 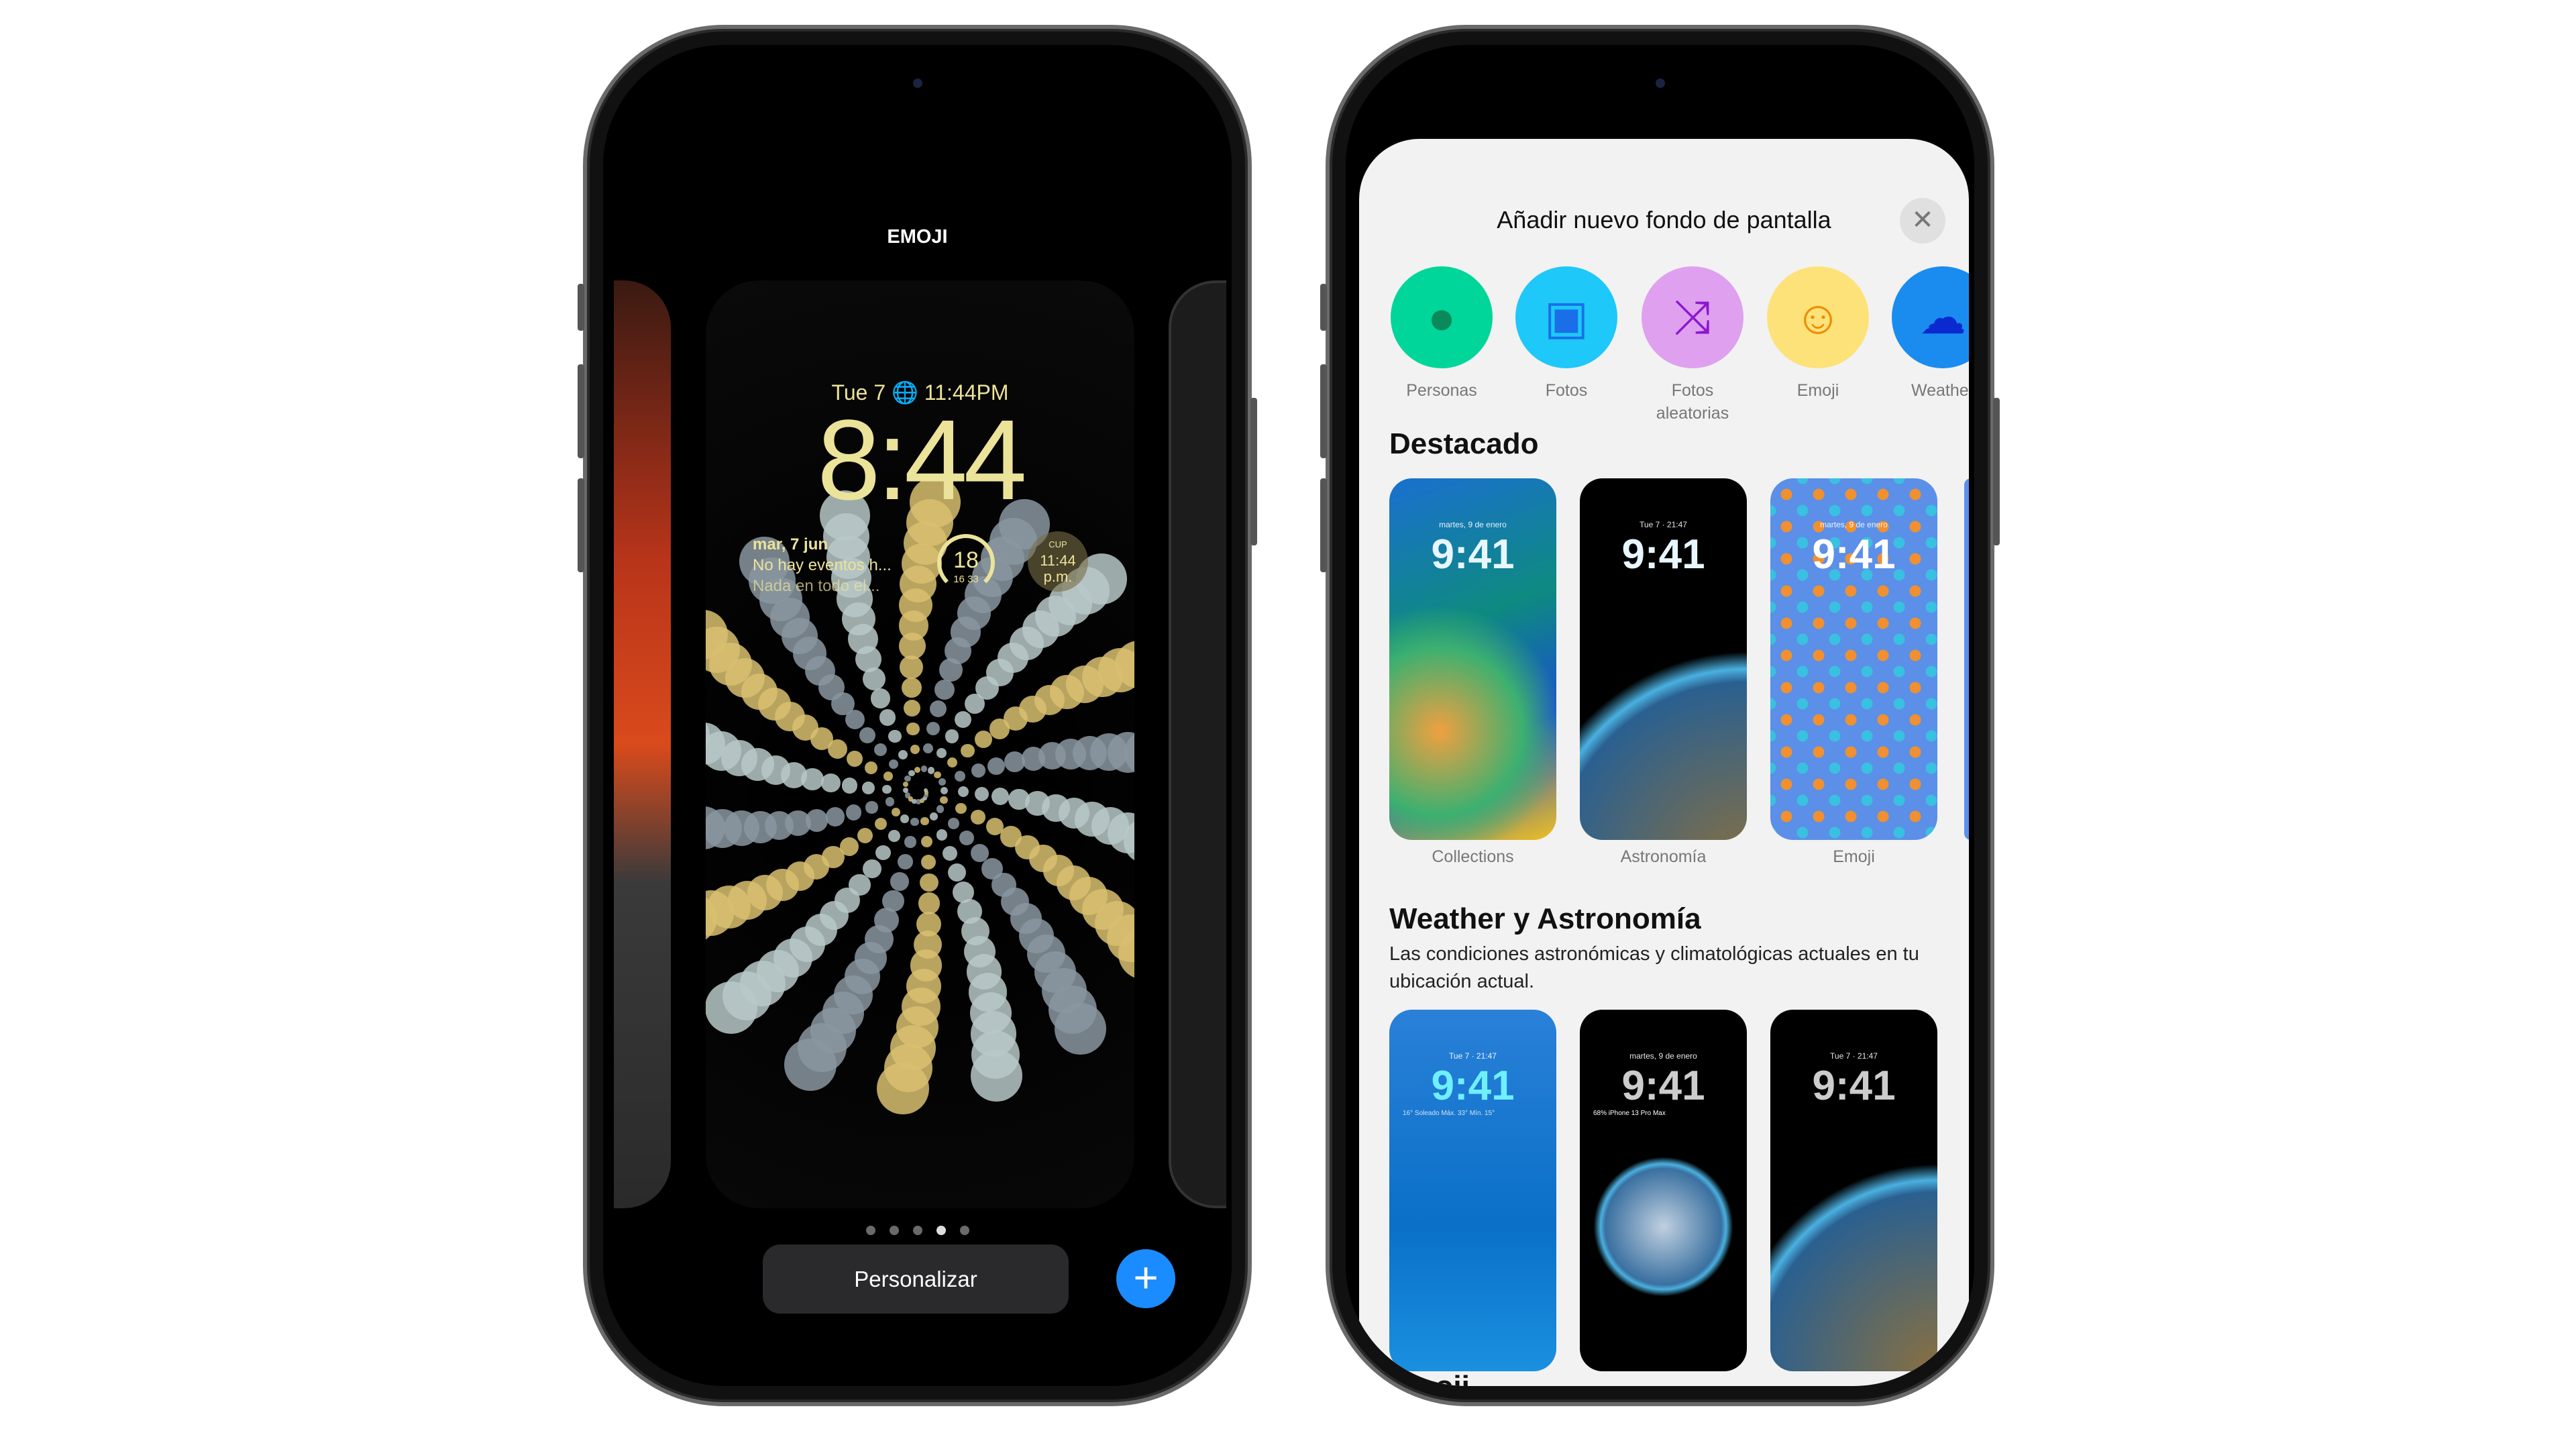 I want to click on world-clock-widget: CUP 11:44 p.m., so click(x=1058, y=561).